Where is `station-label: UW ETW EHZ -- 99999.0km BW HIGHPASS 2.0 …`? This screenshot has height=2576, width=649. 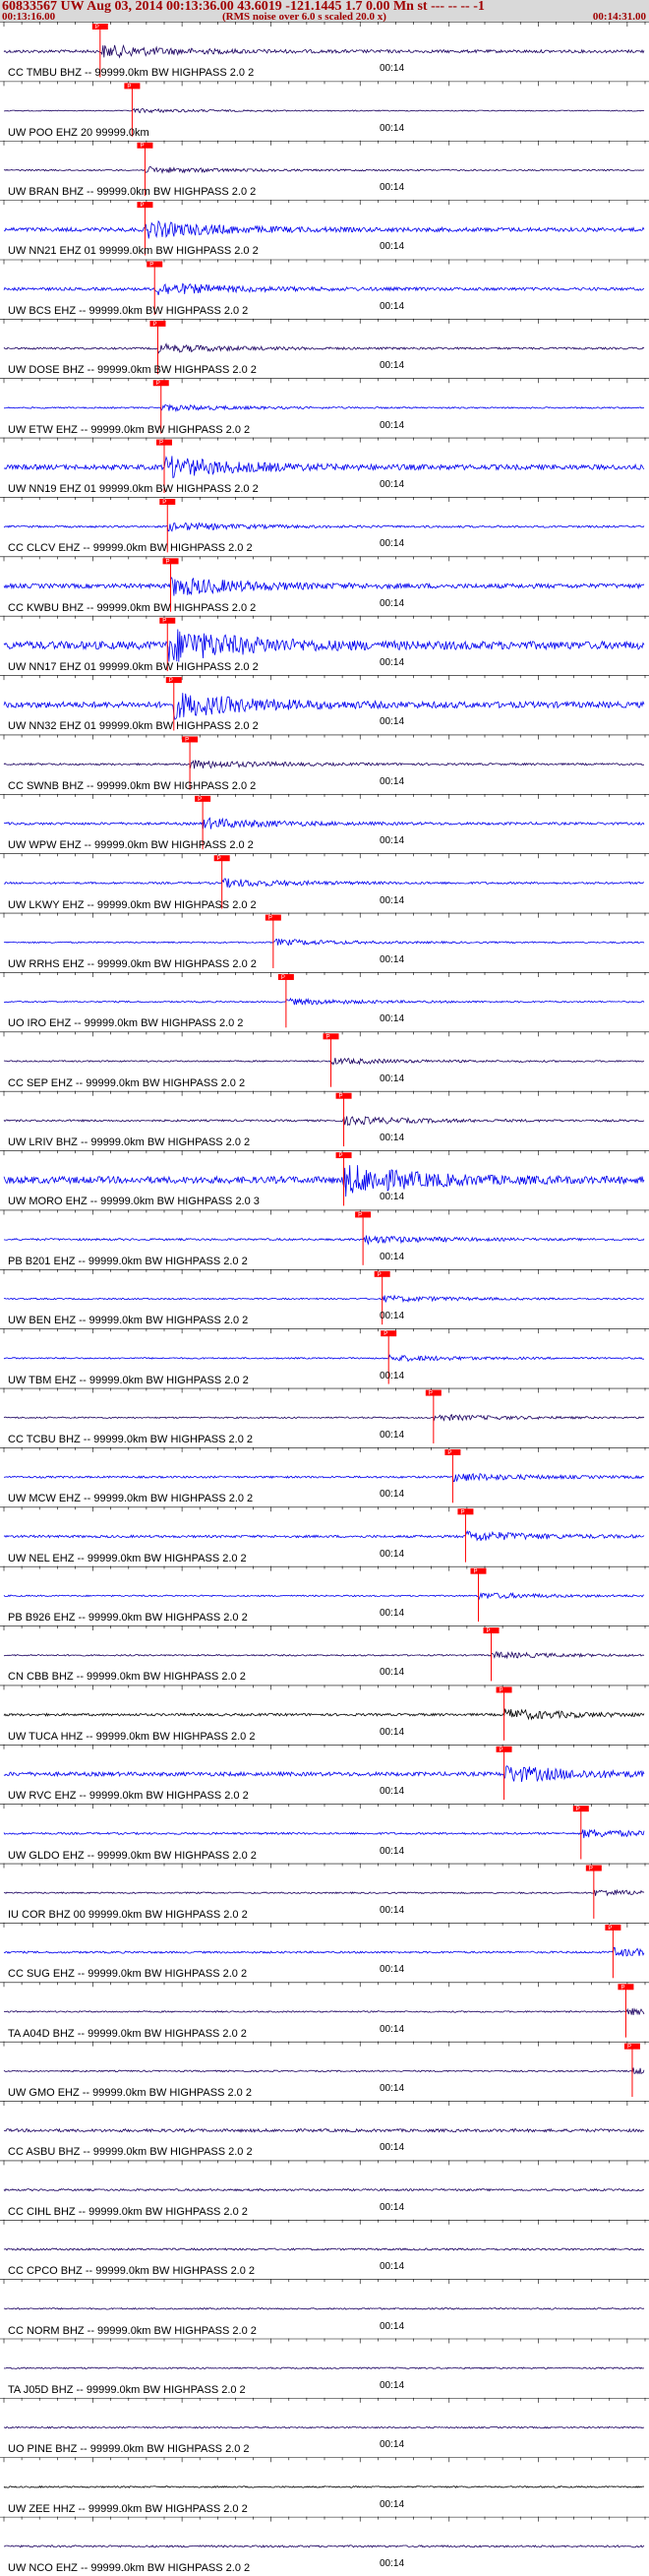
station-label: UW ETW EHZ -- 99999.0km BW HIGHPASS 2.0 … is located at coordinates (129, 429).